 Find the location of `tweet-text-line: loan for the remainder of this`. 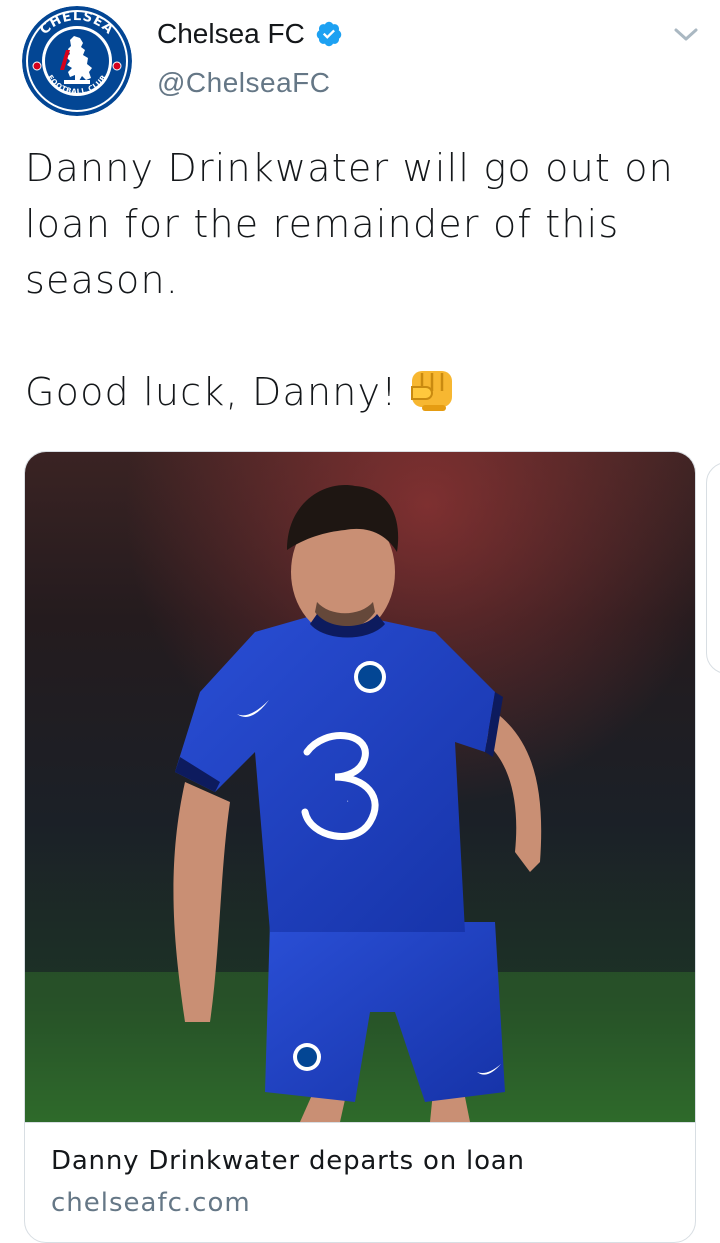

tweet-text-line: loan for the remainder of this is located at coordinates (322, 224).